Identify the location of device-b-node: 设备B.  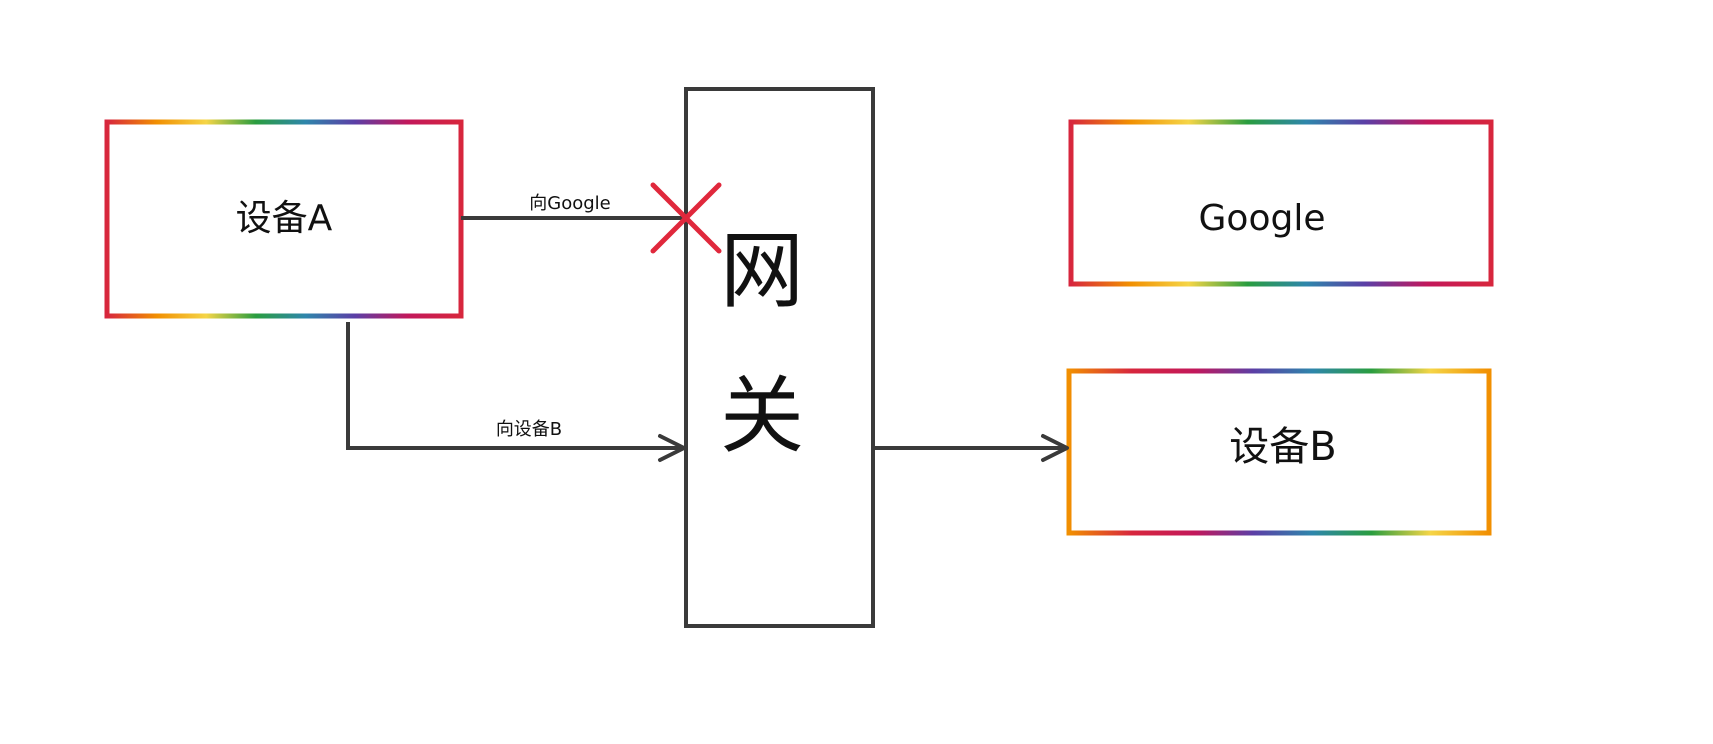
(1279, 452).